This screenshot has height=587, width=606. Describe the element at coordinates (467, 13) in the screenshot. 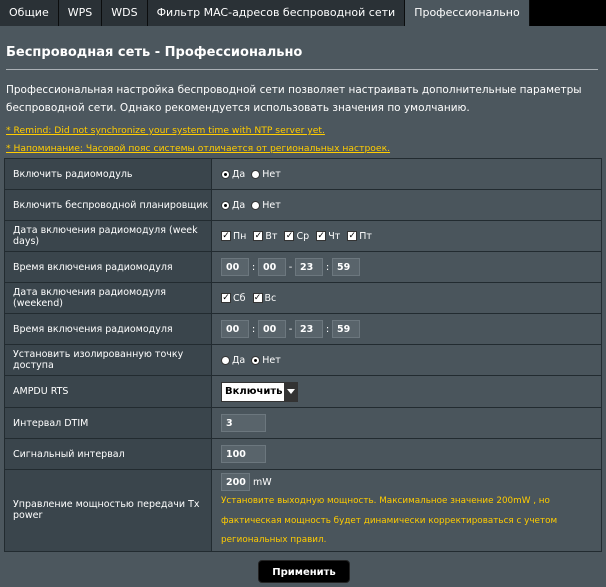

I see `tab-professional: Профессионально` at that location.